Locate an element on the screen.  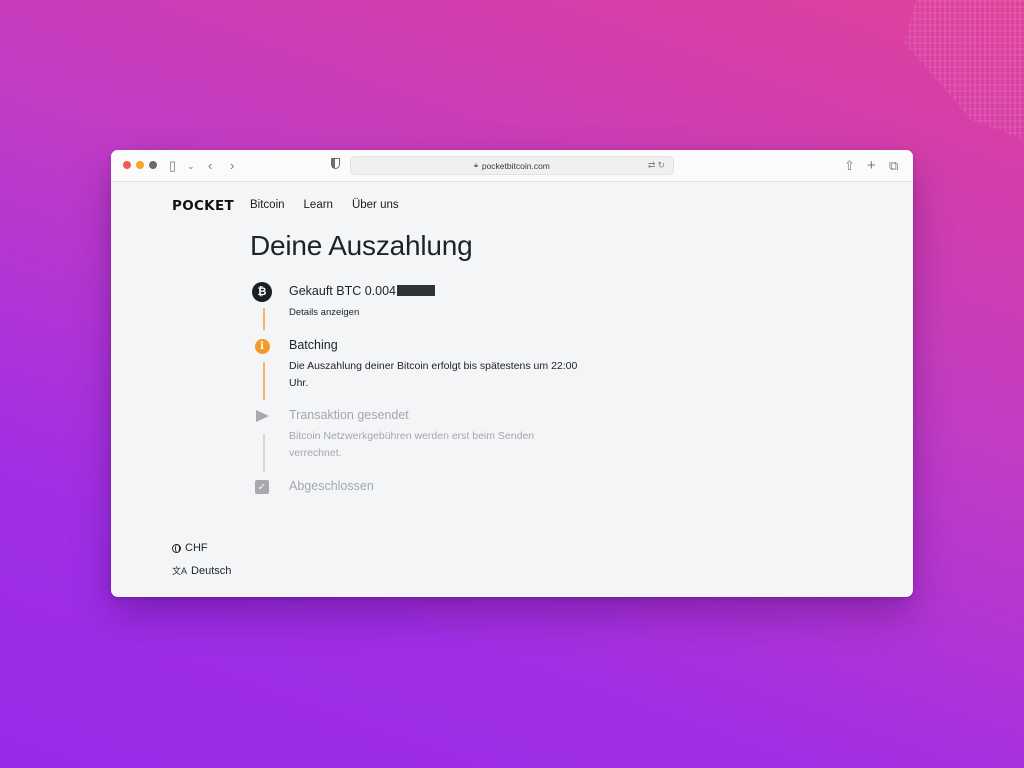
background-texture is located at coordinates (964, 70).